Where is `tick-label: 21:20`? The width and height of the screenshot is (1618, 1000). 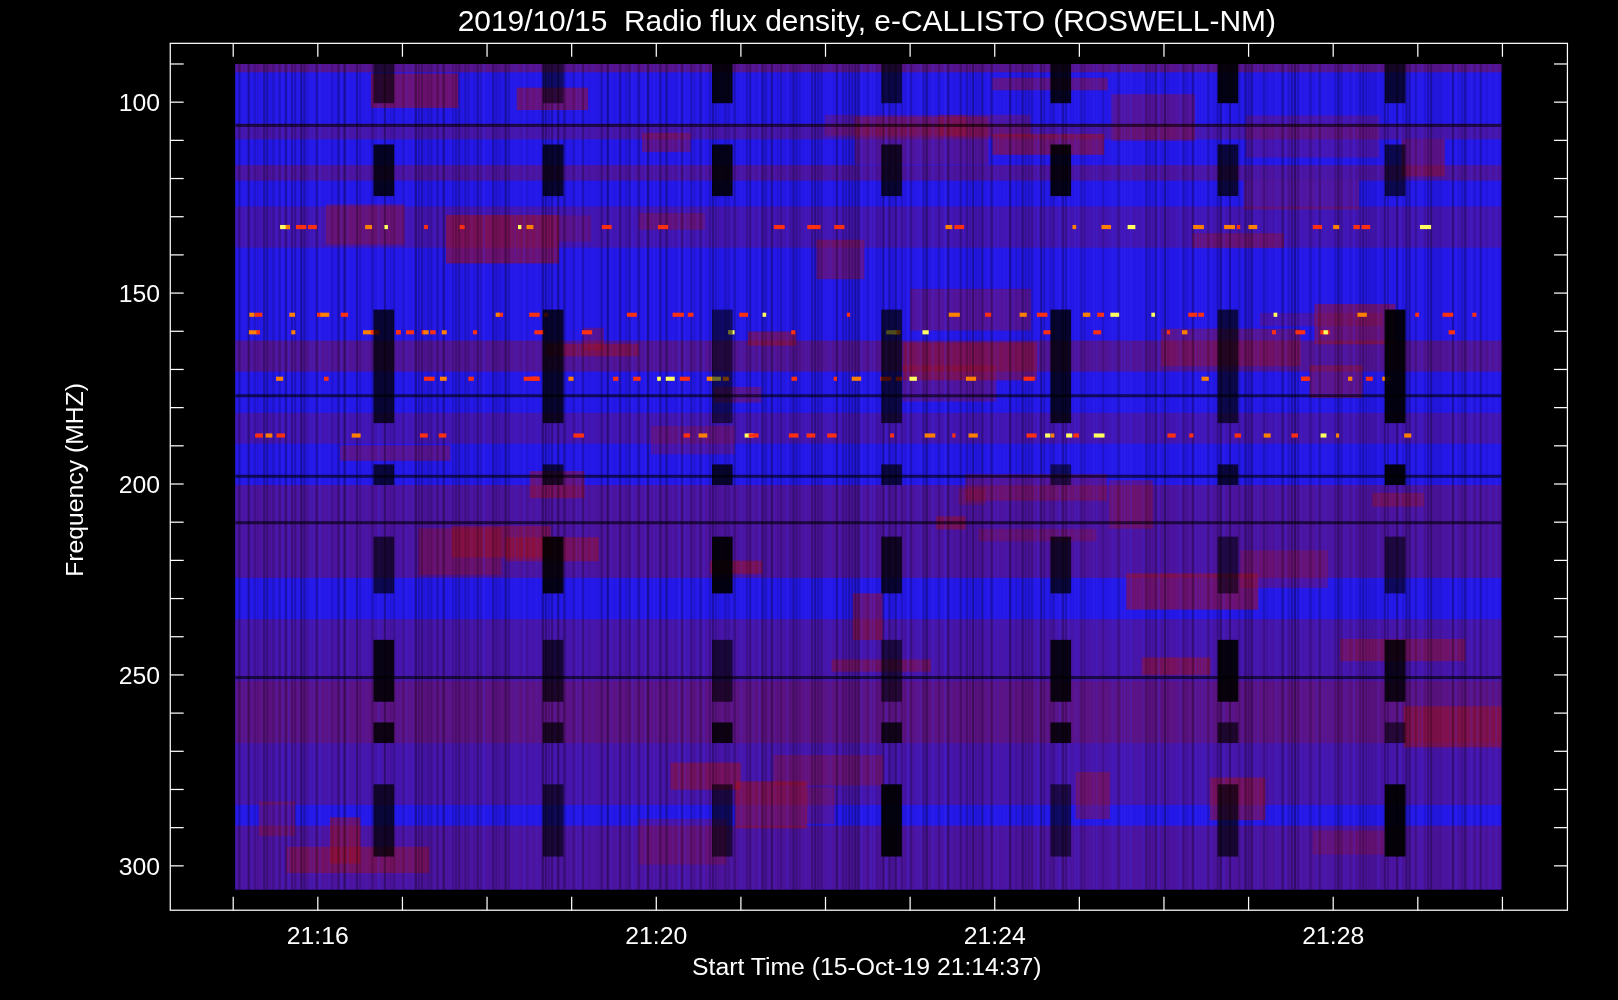
tick-label: 21:20 is located at coordinates (656, 936).